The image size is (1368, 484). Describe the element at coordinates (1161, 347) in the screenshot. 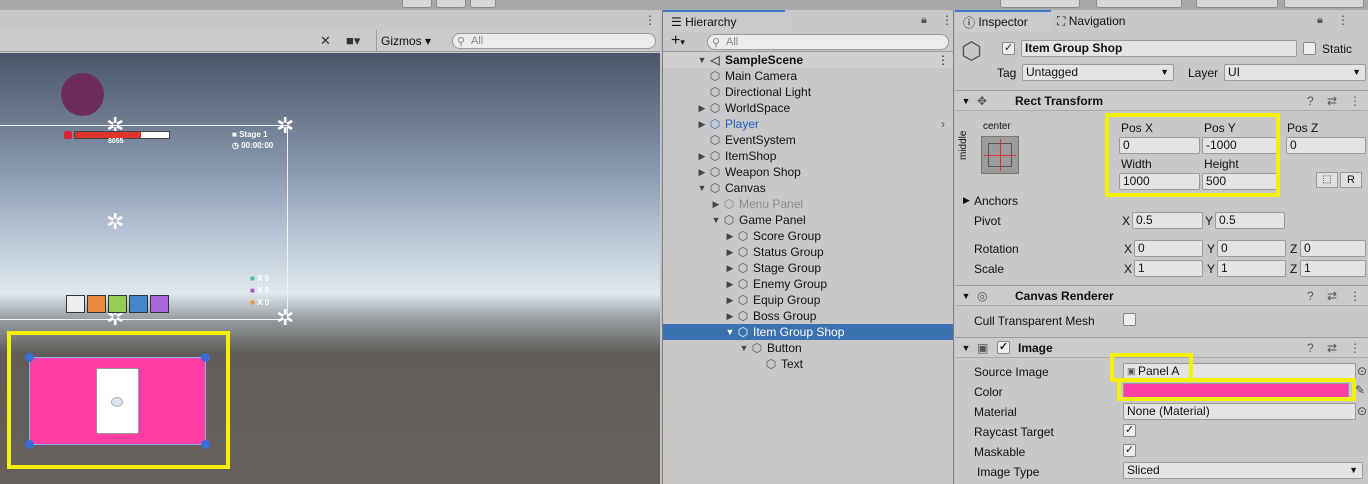

I see `image-component-header: ▼ ▣ ✓ Image ? ⇄ ⋮` at that location.